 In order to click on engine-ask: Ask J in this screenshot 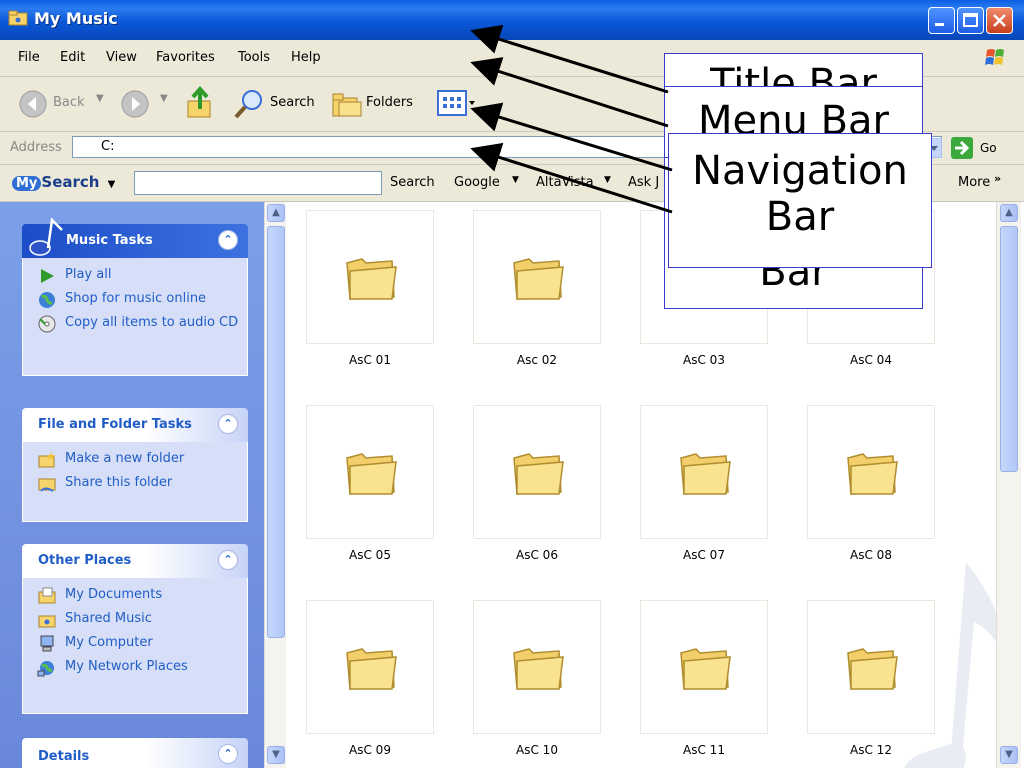, I will do `click(643, 182)`.